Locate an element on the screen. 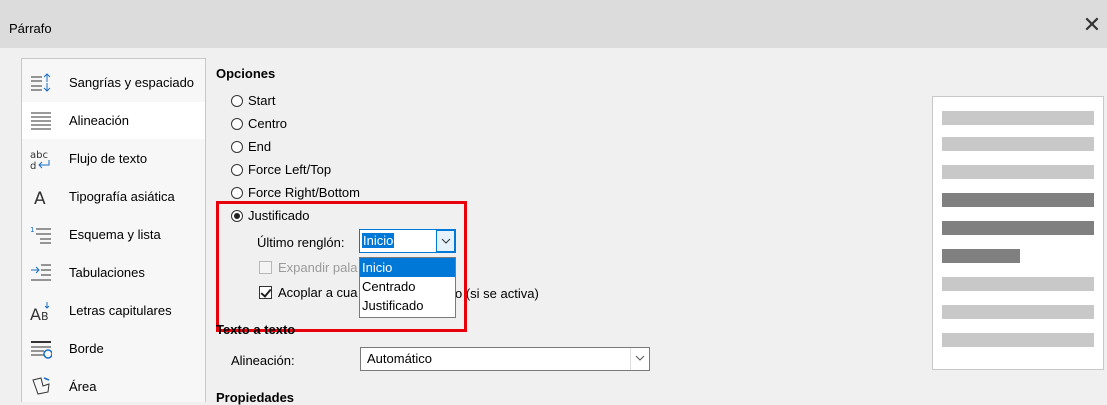 The image size is (1107, 405). outline-list-icon: 1 is located at coordinates (40, 235).